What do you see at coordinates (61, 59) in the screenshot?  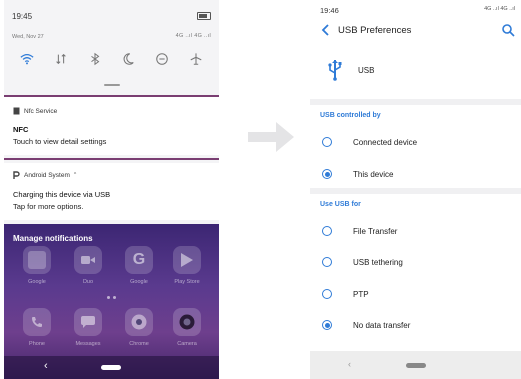 I see `data-icon` at bounding box center [61, 59].